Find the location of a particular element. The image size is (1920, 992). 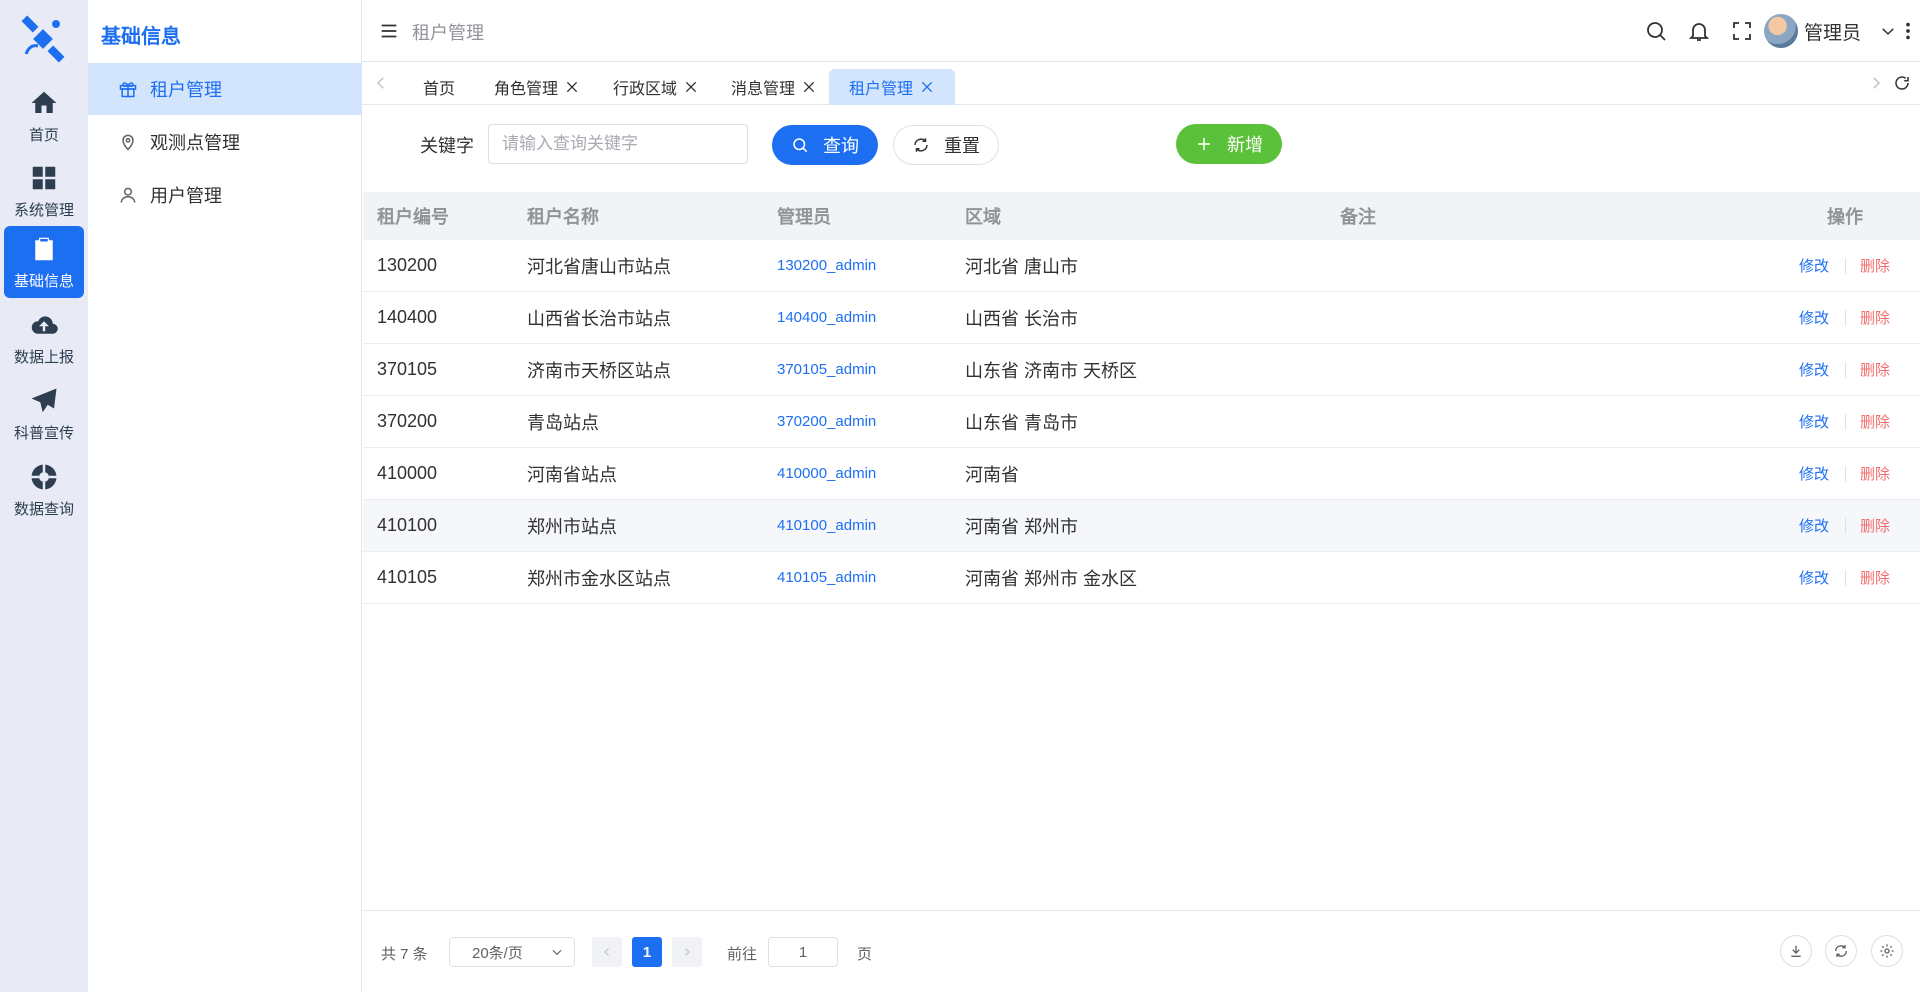

download-button is located at coordinates (1796, 951).